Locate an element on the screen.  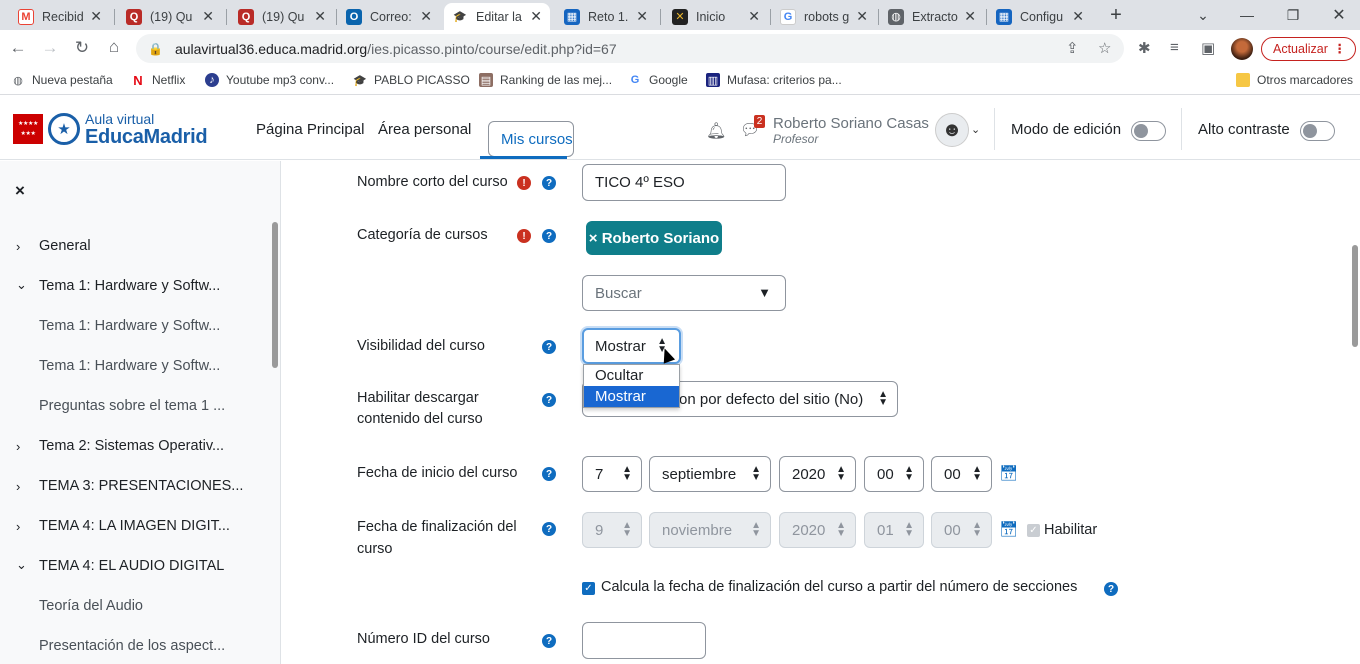
browser-tab-extracto: ◍ Extracto ✕ is located at coordinates (932, 16).